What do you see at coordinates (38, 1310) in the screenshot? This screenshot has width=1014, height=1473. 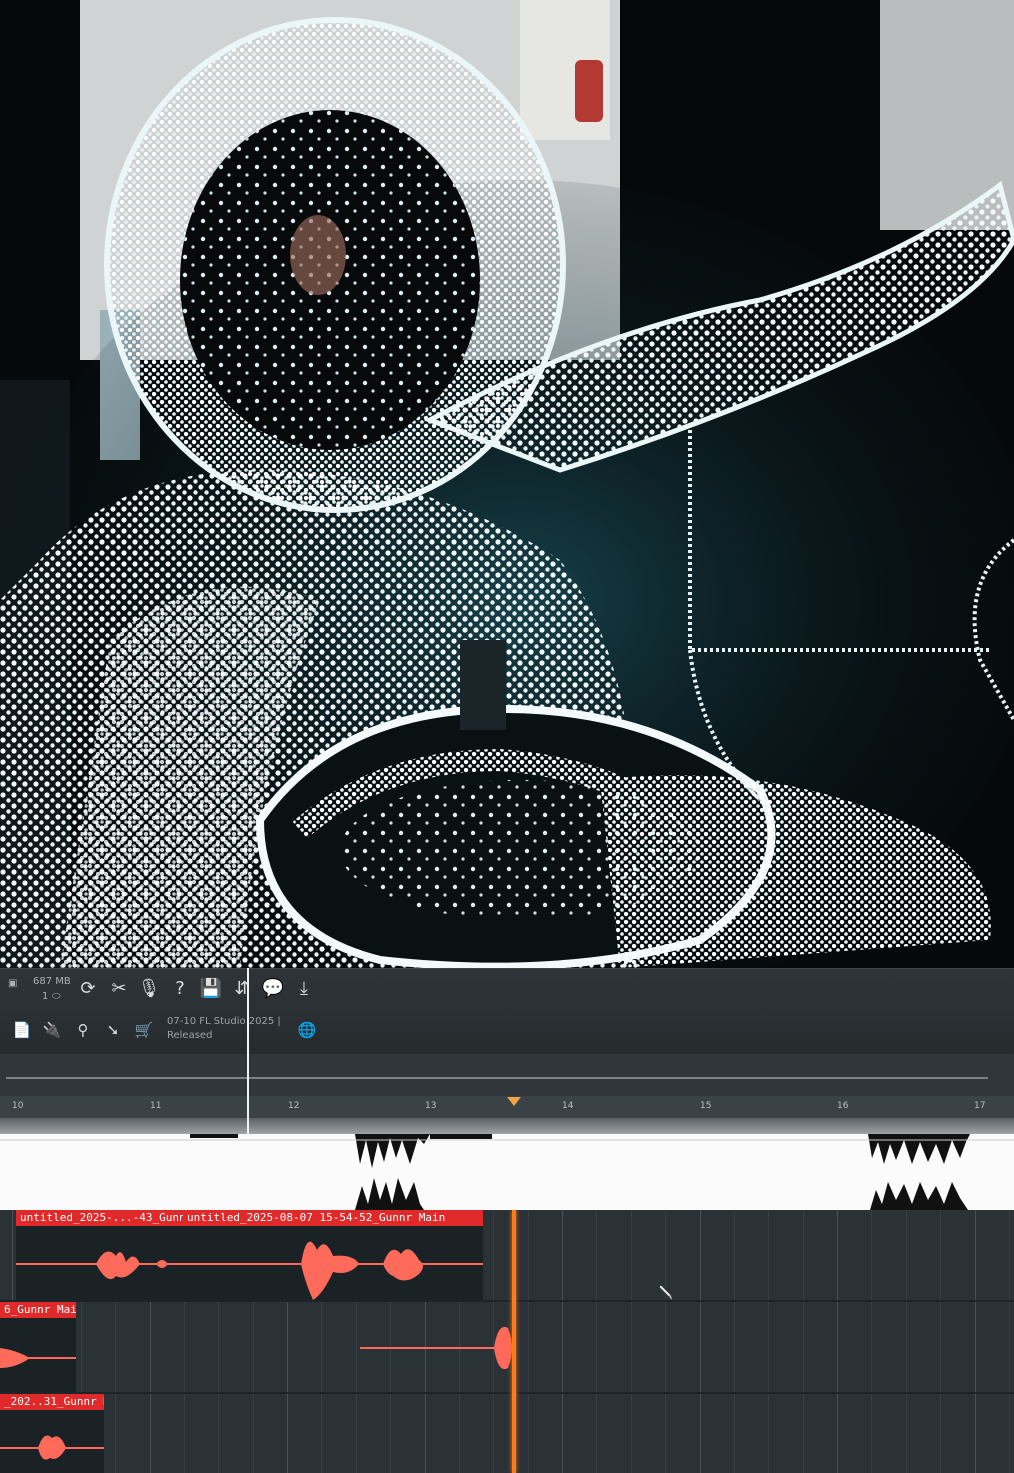 I see `clip-name: 6_Gunnr Main` at bounding box center [38, 1310].